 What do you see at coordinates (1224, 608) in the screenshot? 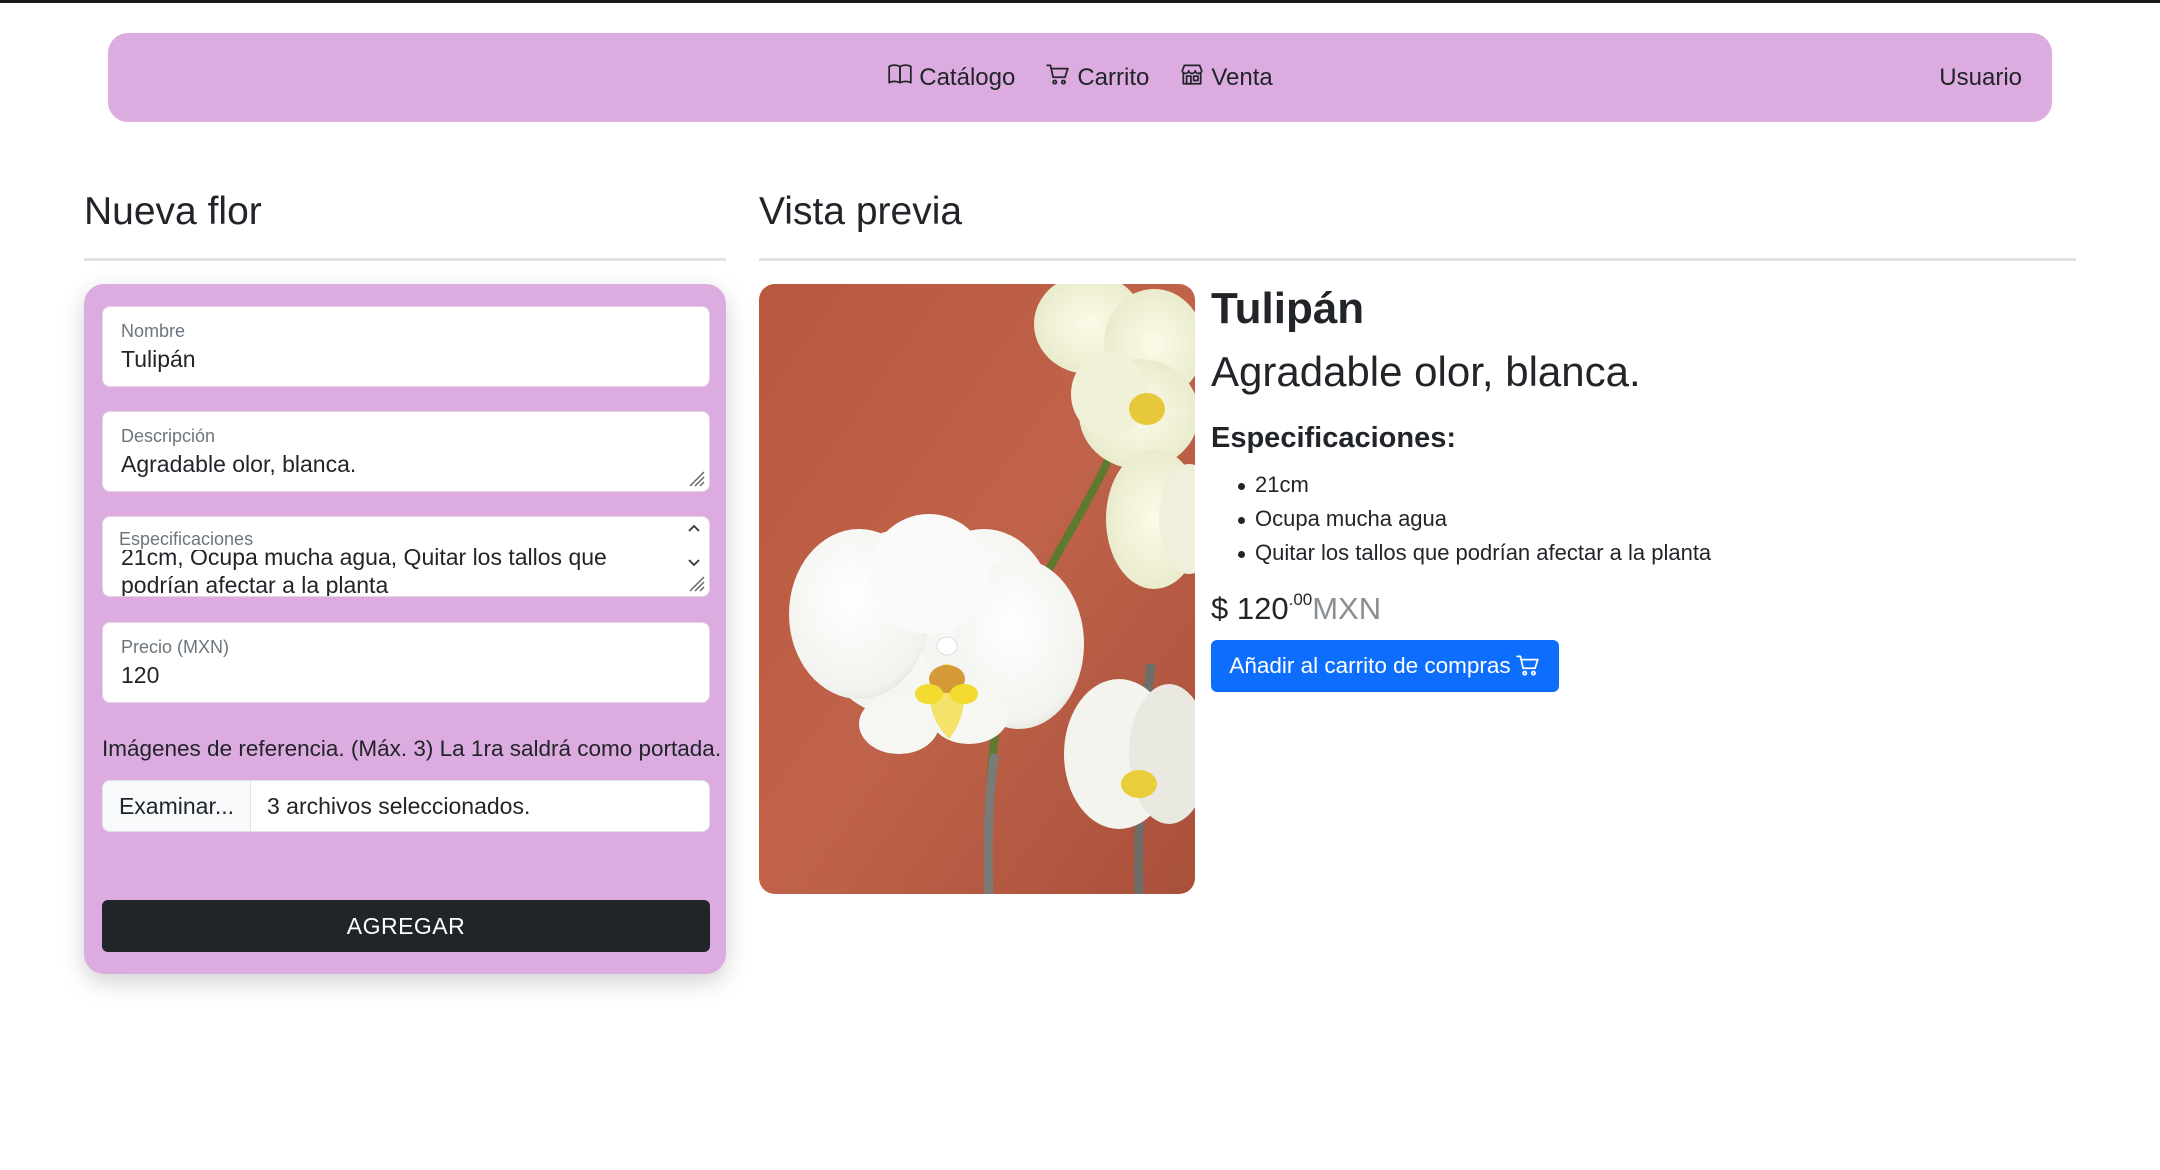
I see `price-symbol: $` at bounding box center [1224, 608].